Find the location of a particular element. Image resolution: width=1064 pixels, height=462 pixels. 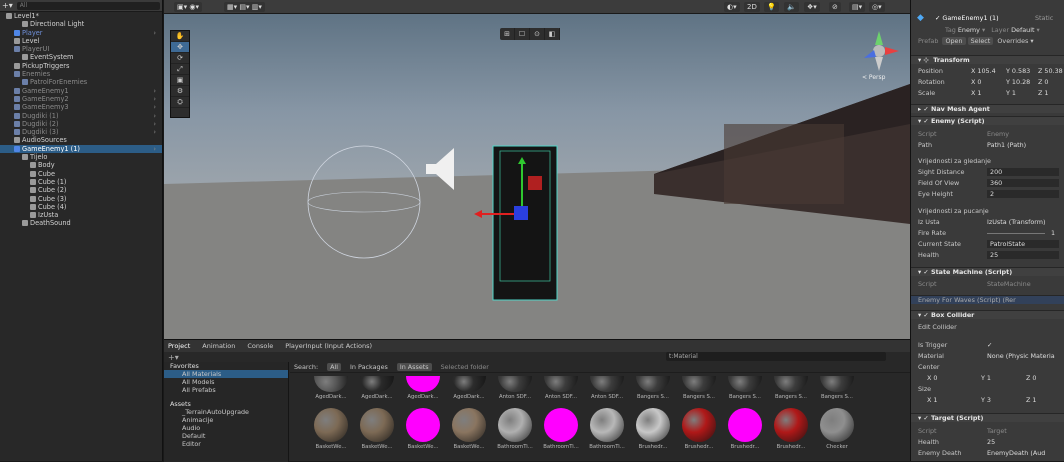

efw-header: Enemy For Waves (Script) (Rer is located at coordinates (987, 299).